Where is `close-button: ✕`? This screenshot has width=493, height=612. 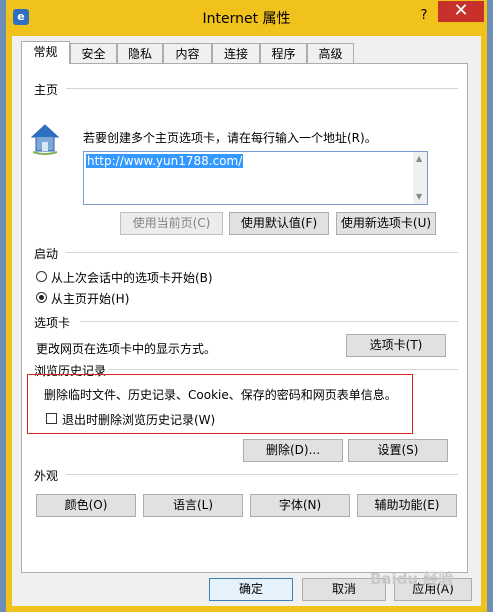 close-button: ✕ is located at coordinates (461, 11).